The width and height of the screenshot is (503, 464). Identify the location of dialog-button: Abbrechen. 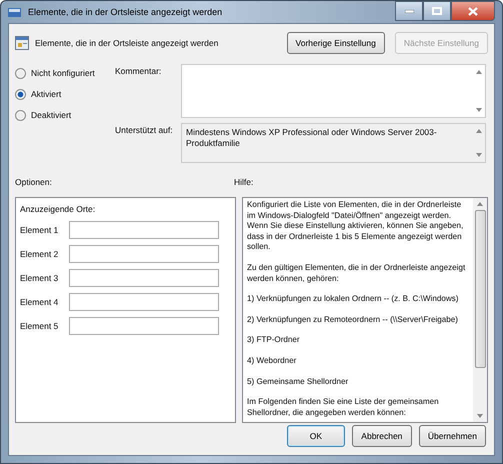
(382, 436).